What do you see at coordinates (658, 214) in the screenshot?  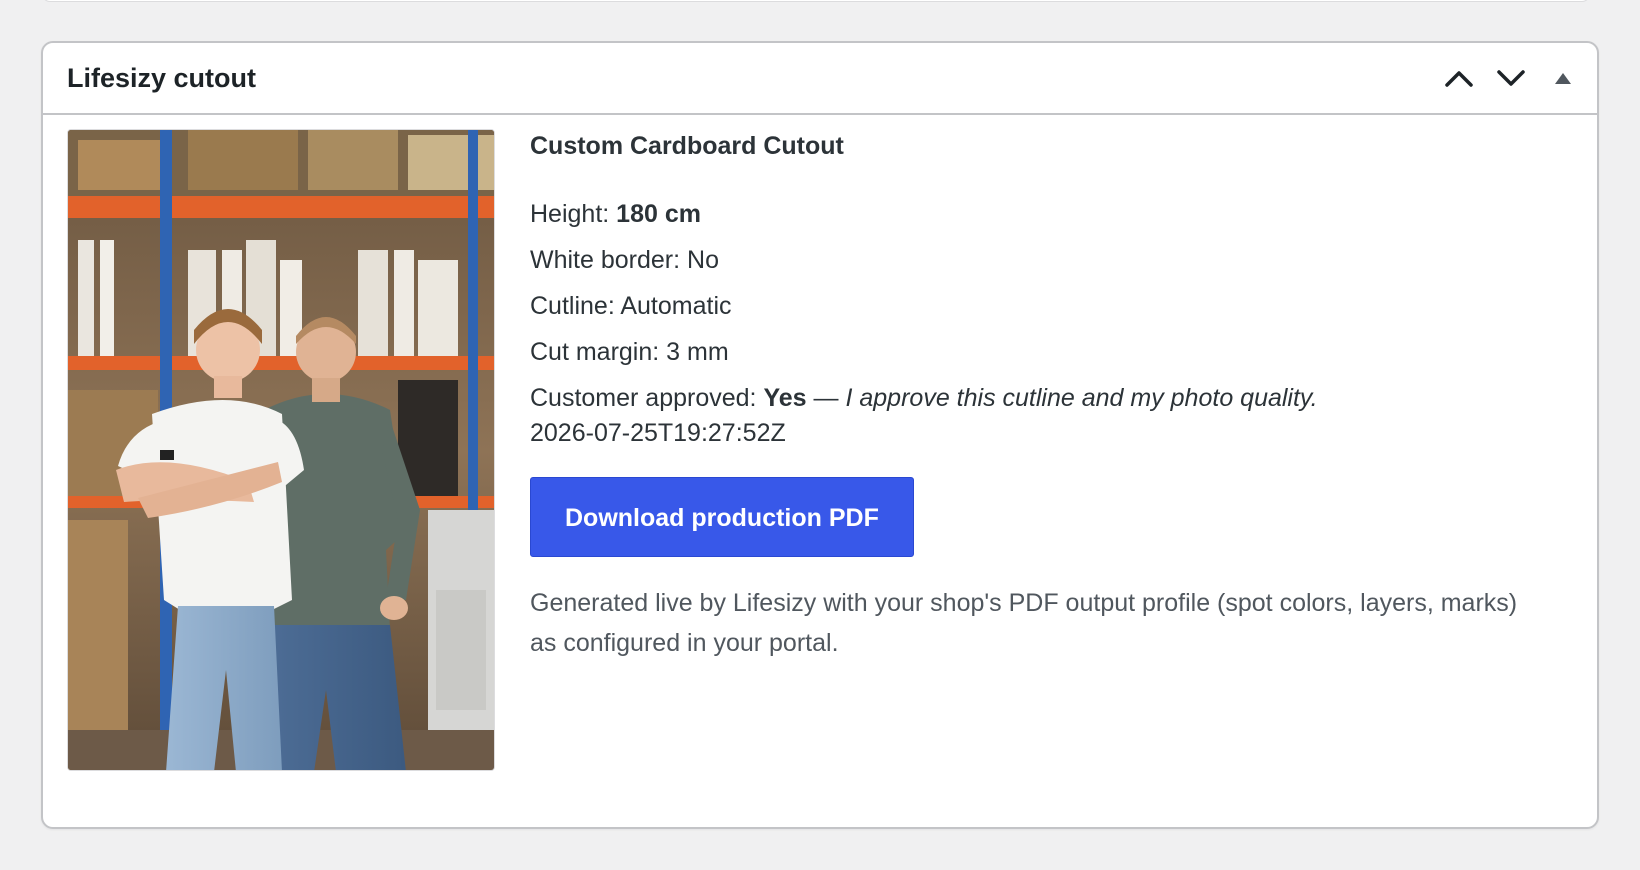 I see `meta-height-value: 180 cm` at bounding box center [658, 214].